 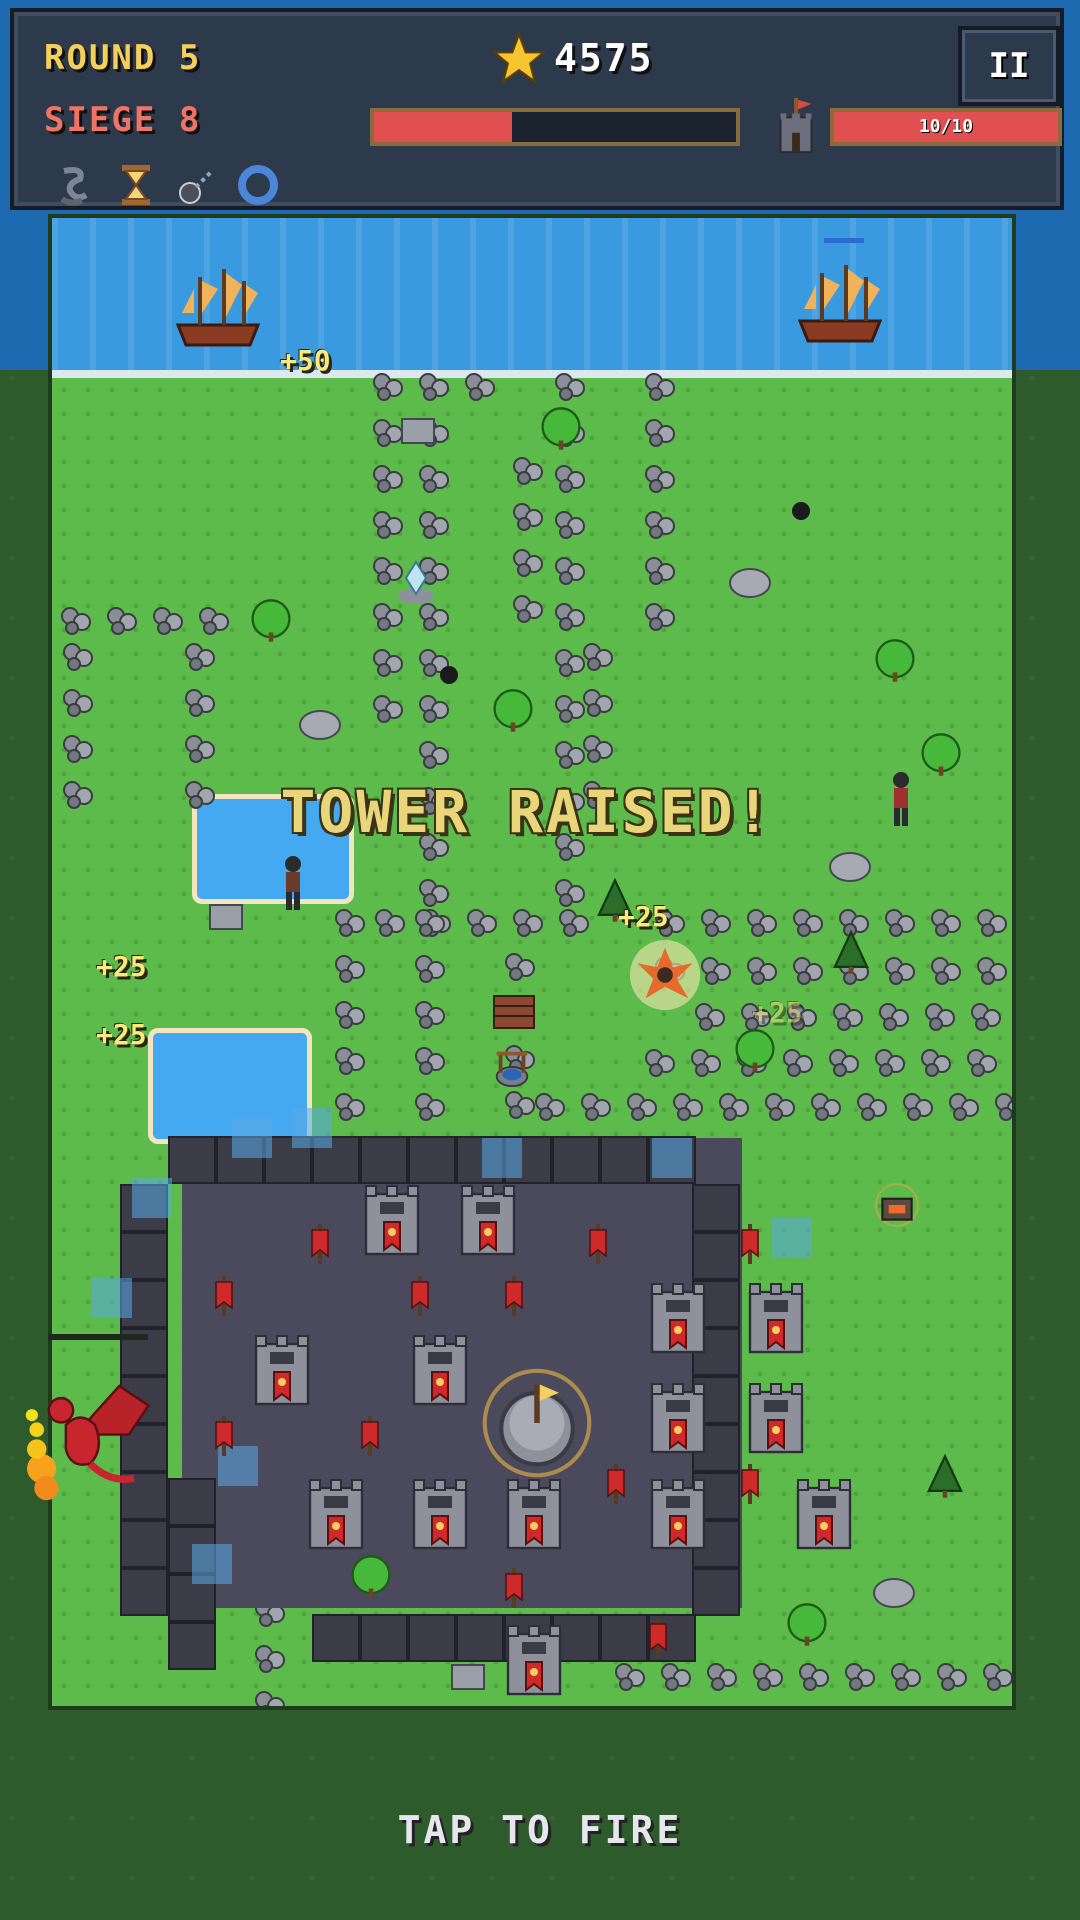 What do you see at coordinates (946, 126) in the screenshot?
I see `health-text: 10/10` at bounding box center [946, 126].